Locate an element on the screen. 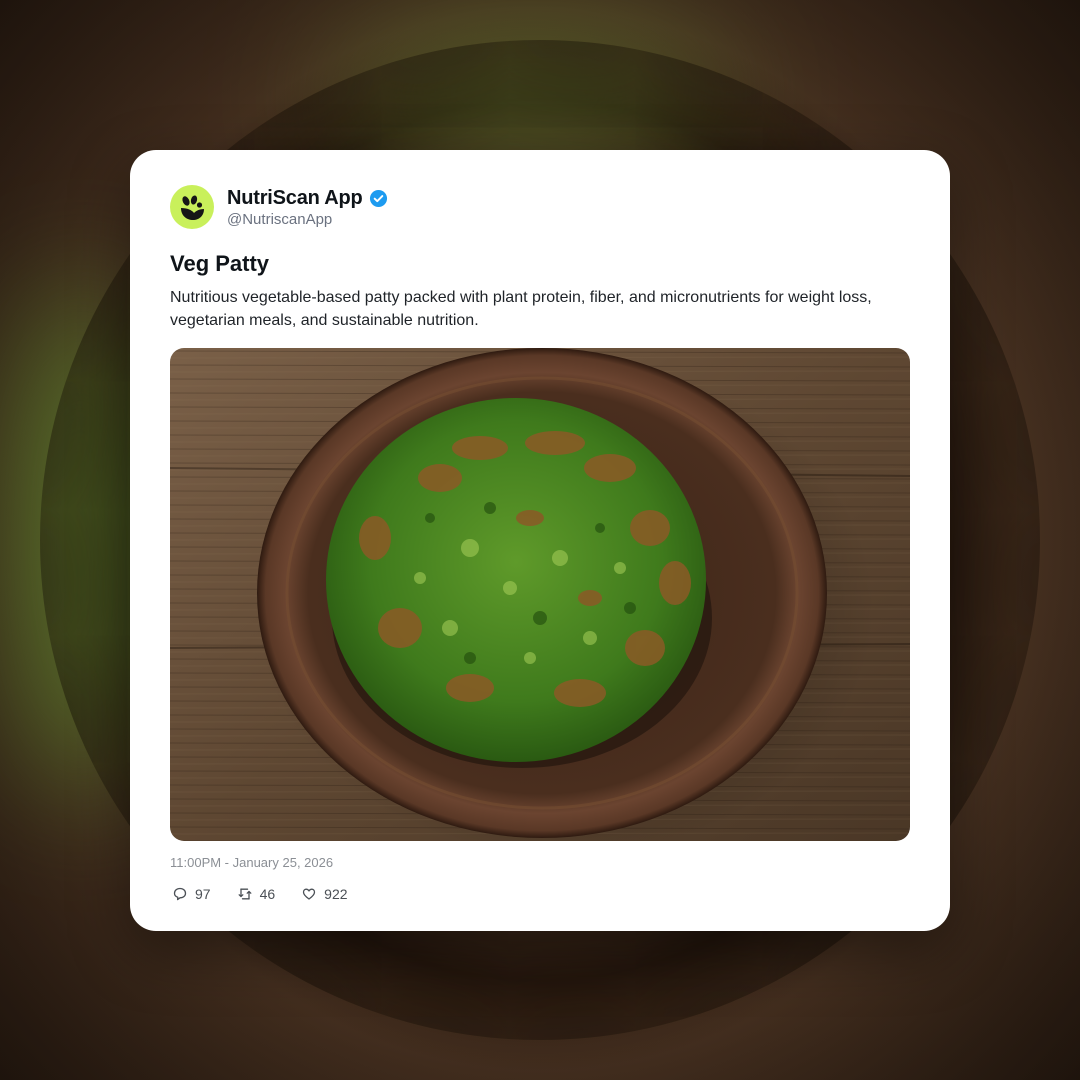  avatar is located at coordinates (192, 207).